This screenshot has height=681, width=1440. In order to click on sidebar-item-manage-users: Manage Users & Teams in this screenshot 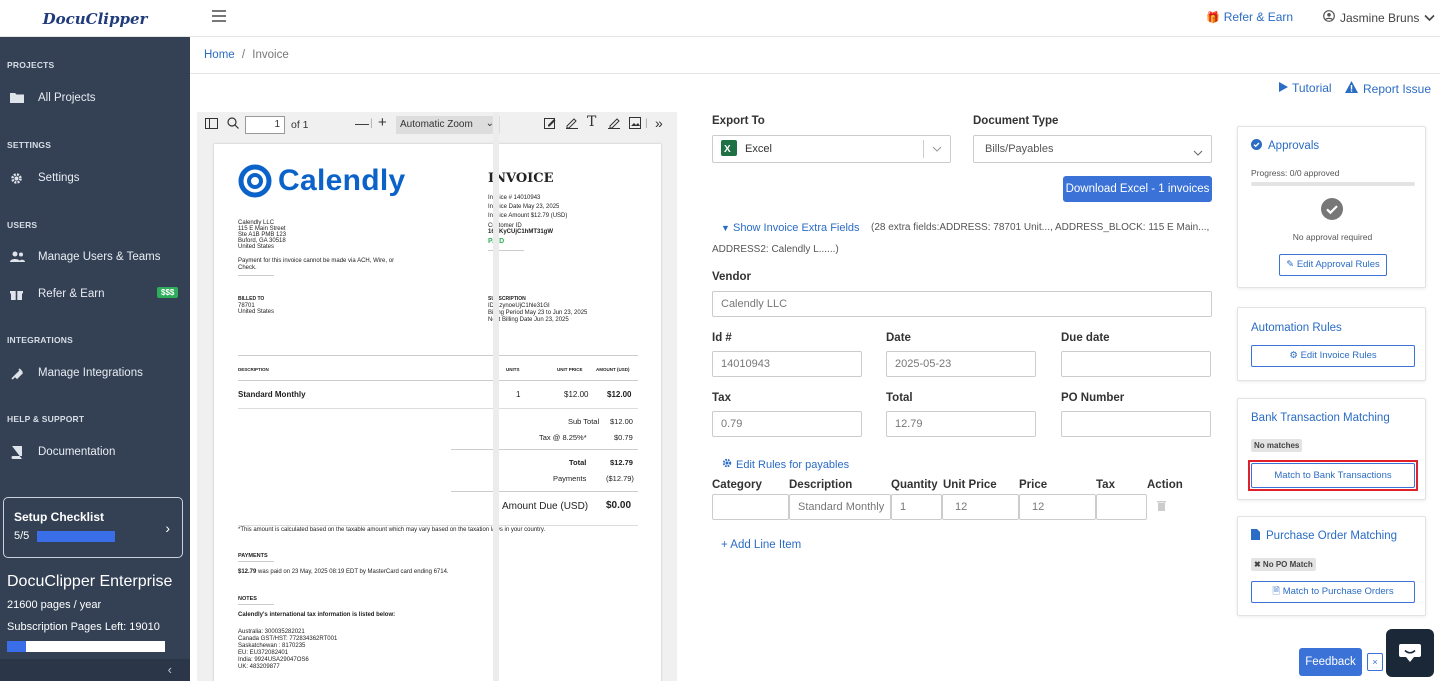, I will do `click(85, 257)`.